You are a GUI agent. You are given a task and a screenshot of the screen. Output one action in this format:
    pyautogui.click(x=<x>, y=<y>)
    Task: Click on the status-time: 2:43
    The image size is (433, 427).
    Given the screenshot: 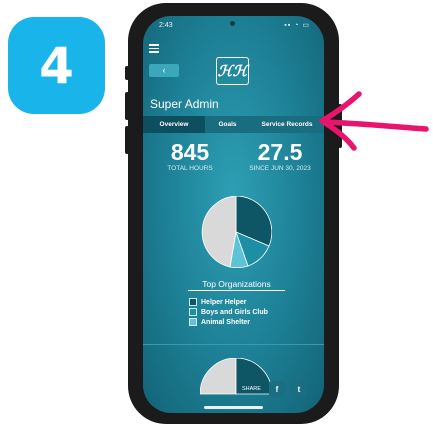 What is the action you would take?
    pyautogui.click(x=166, y=25)
    